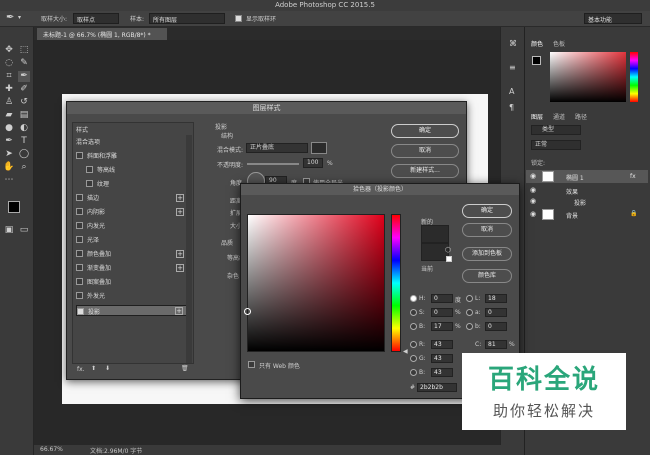  I want to click on color-field-cursor, so click(247, 311).